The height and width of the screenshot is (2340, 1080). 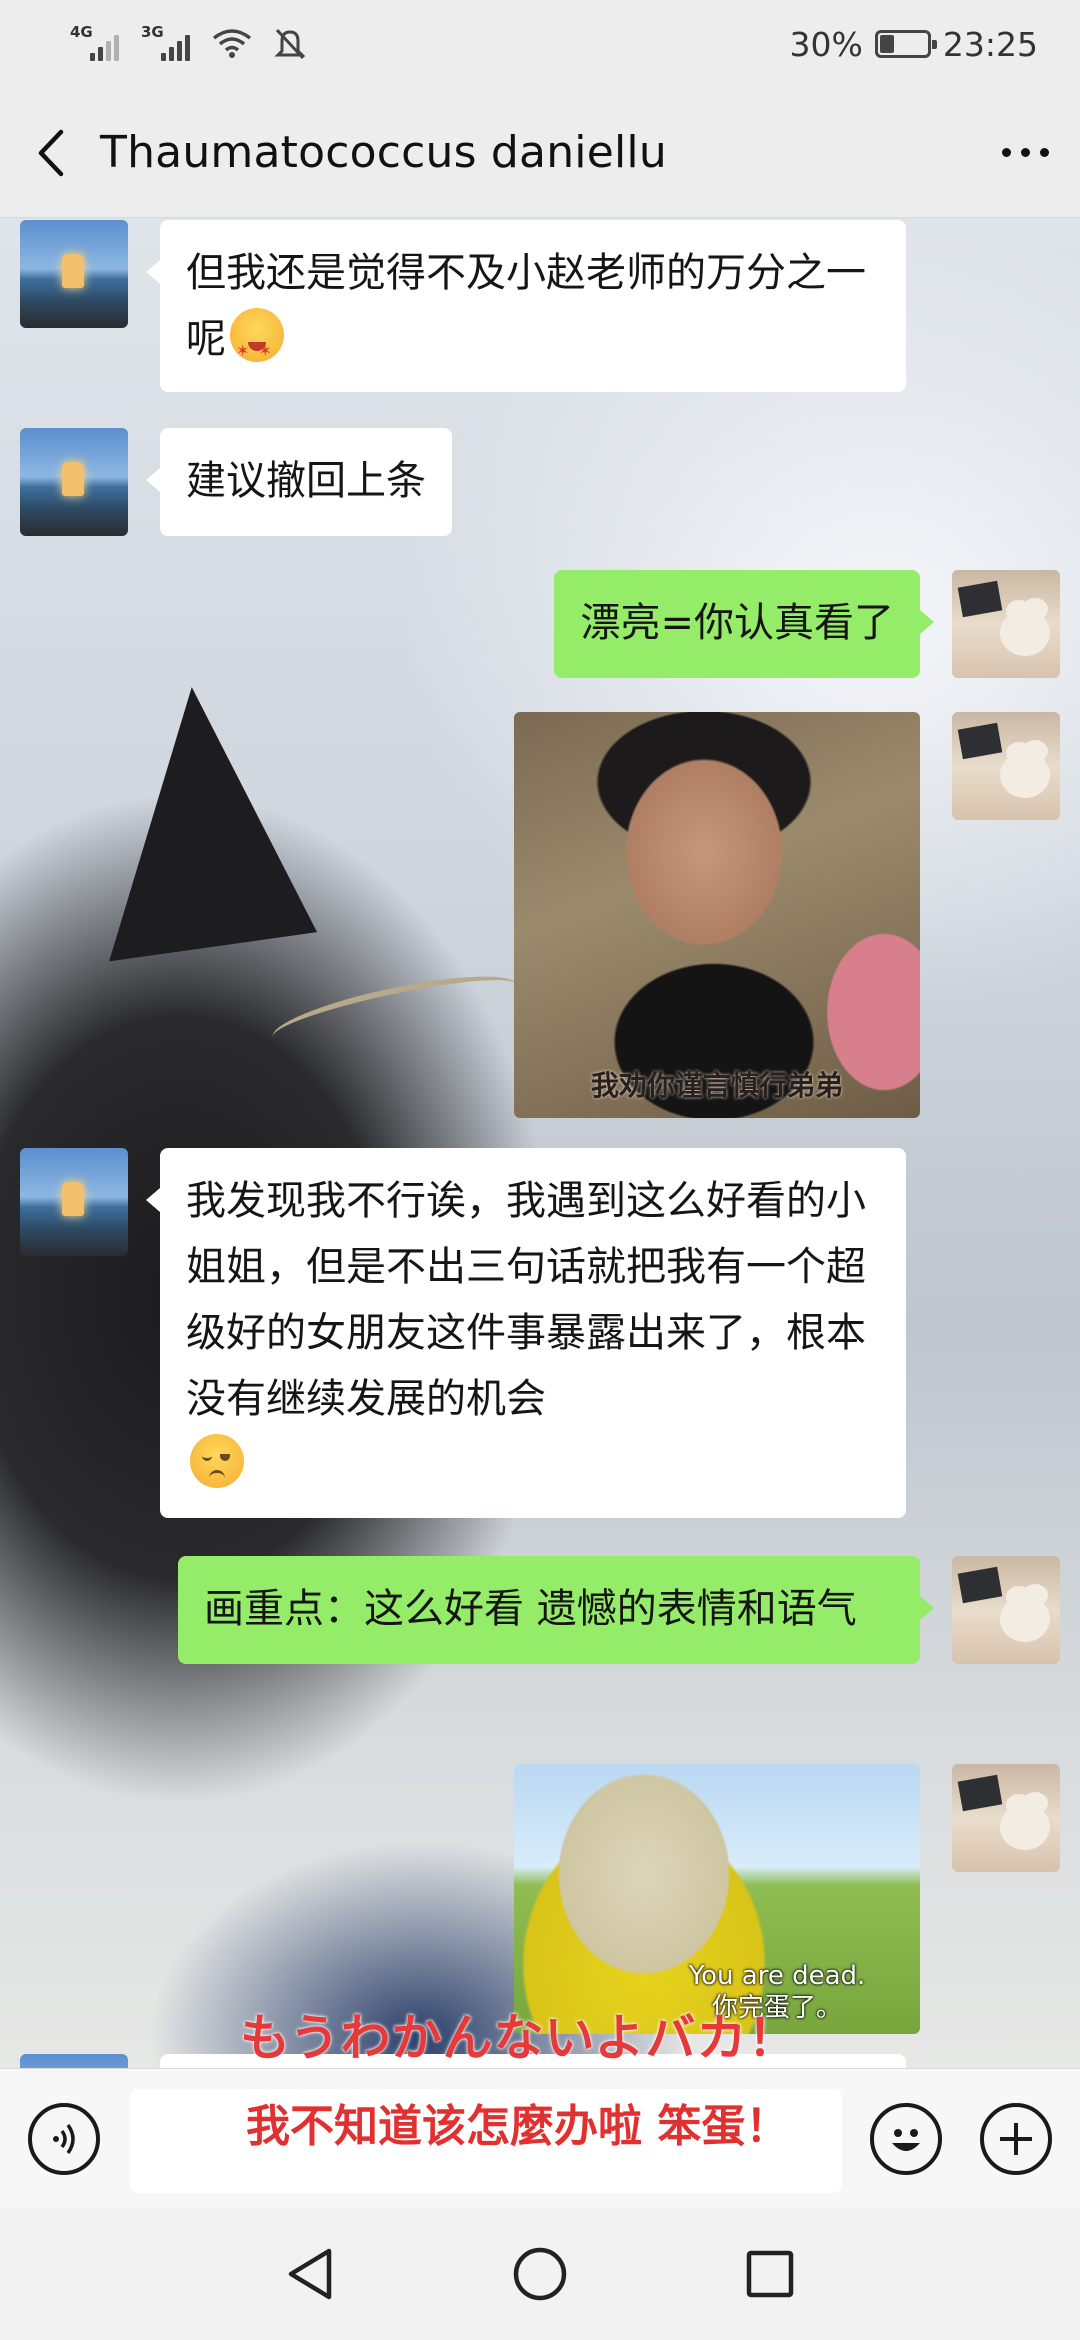 I want to click on signal-icon: 4G, so click(x=94, y=42).